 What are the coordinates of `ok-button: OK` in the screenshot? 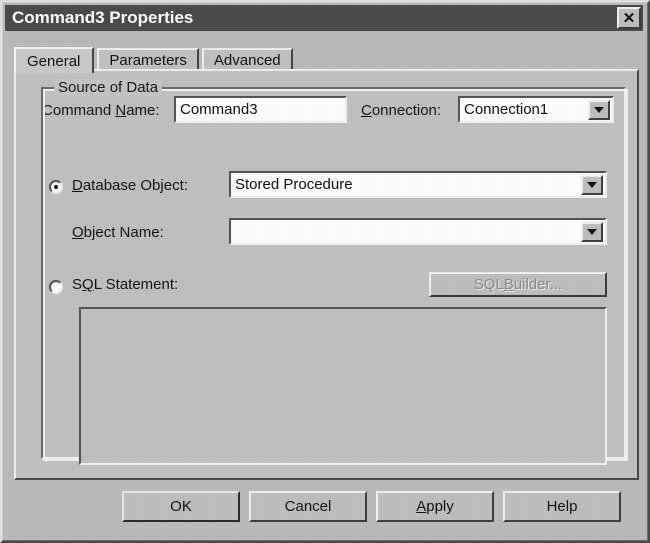 It's located at (181, 506).